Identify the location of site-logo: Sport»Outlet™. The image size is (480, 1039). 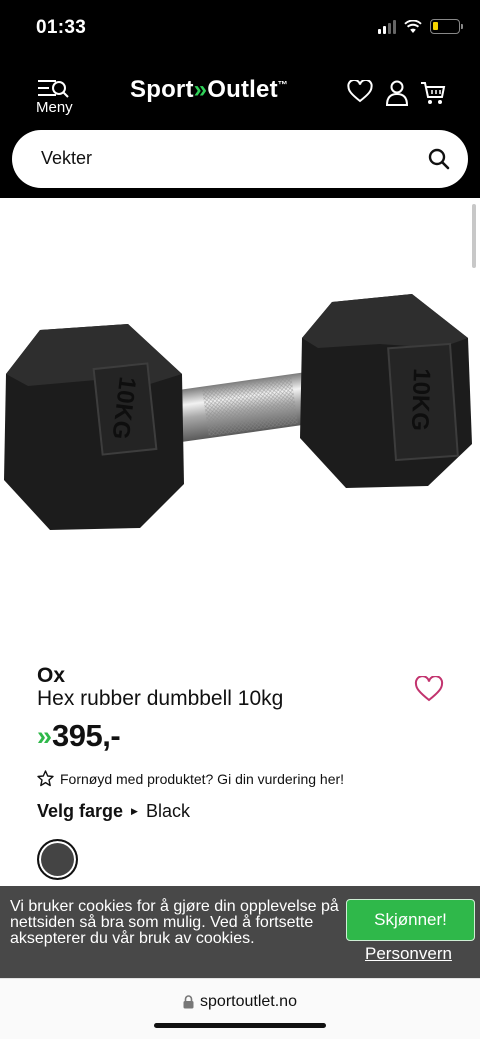
(209, 90).